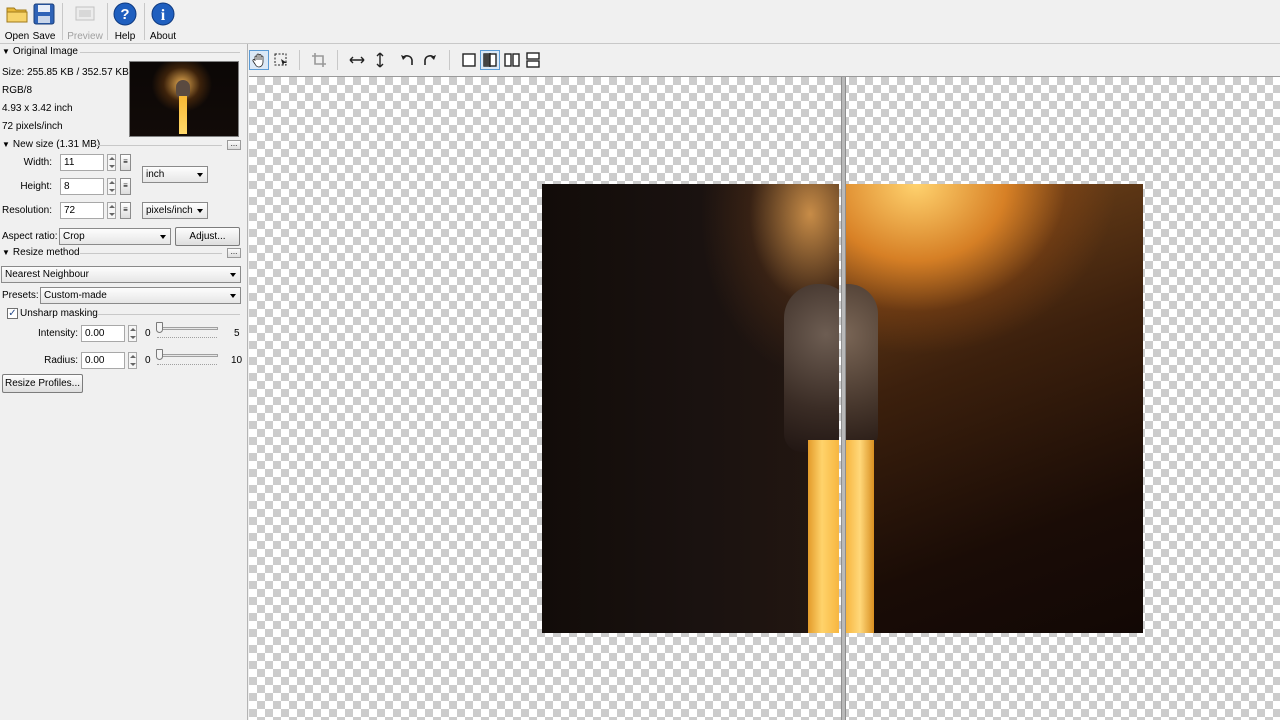 The image size is (1280, 720). Describe the element at coordinates (281, 60) in the screenshot. I see `selection-tool-button` at that location.